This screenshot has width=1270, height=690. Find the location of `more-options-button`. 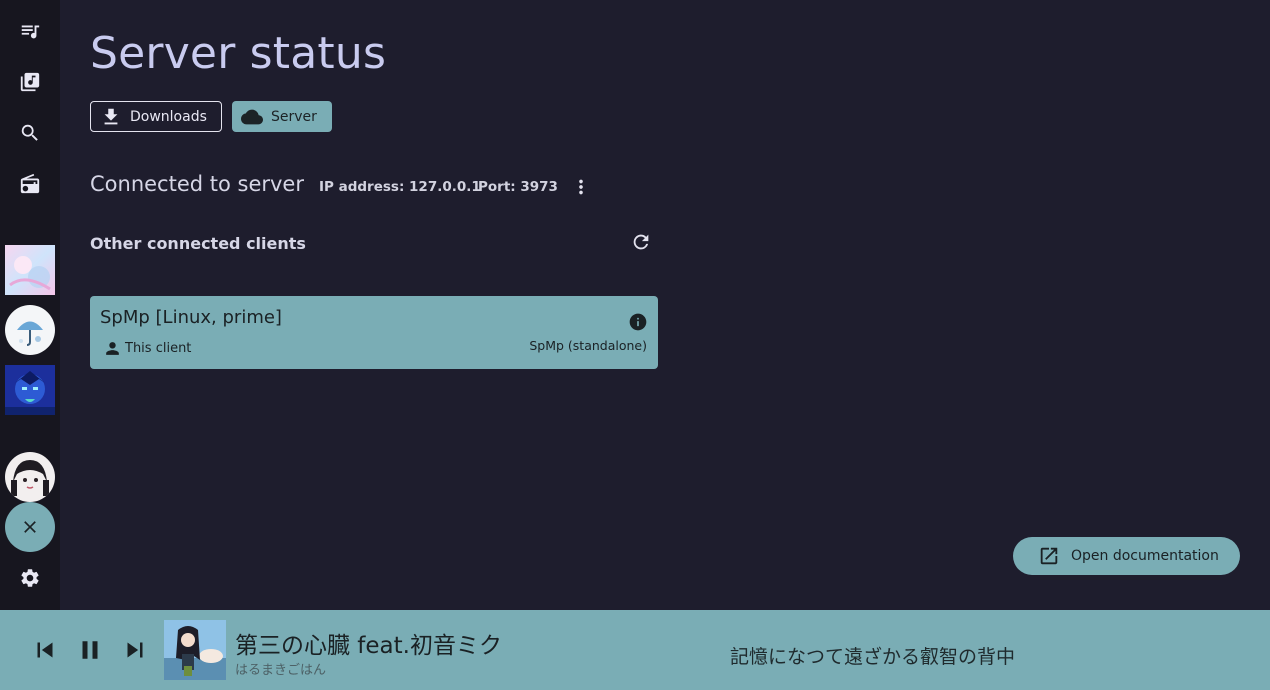

more-options-button is located at coordinates (581, 187).